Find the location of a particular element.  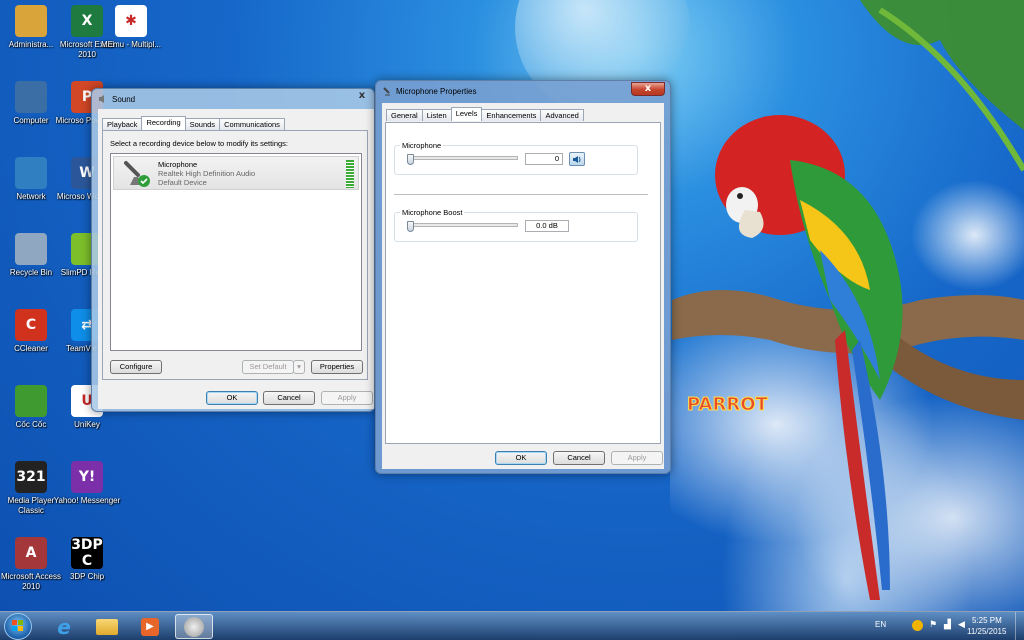

tray-flag-icon: ⚑ is located at coordinates (933, 625).